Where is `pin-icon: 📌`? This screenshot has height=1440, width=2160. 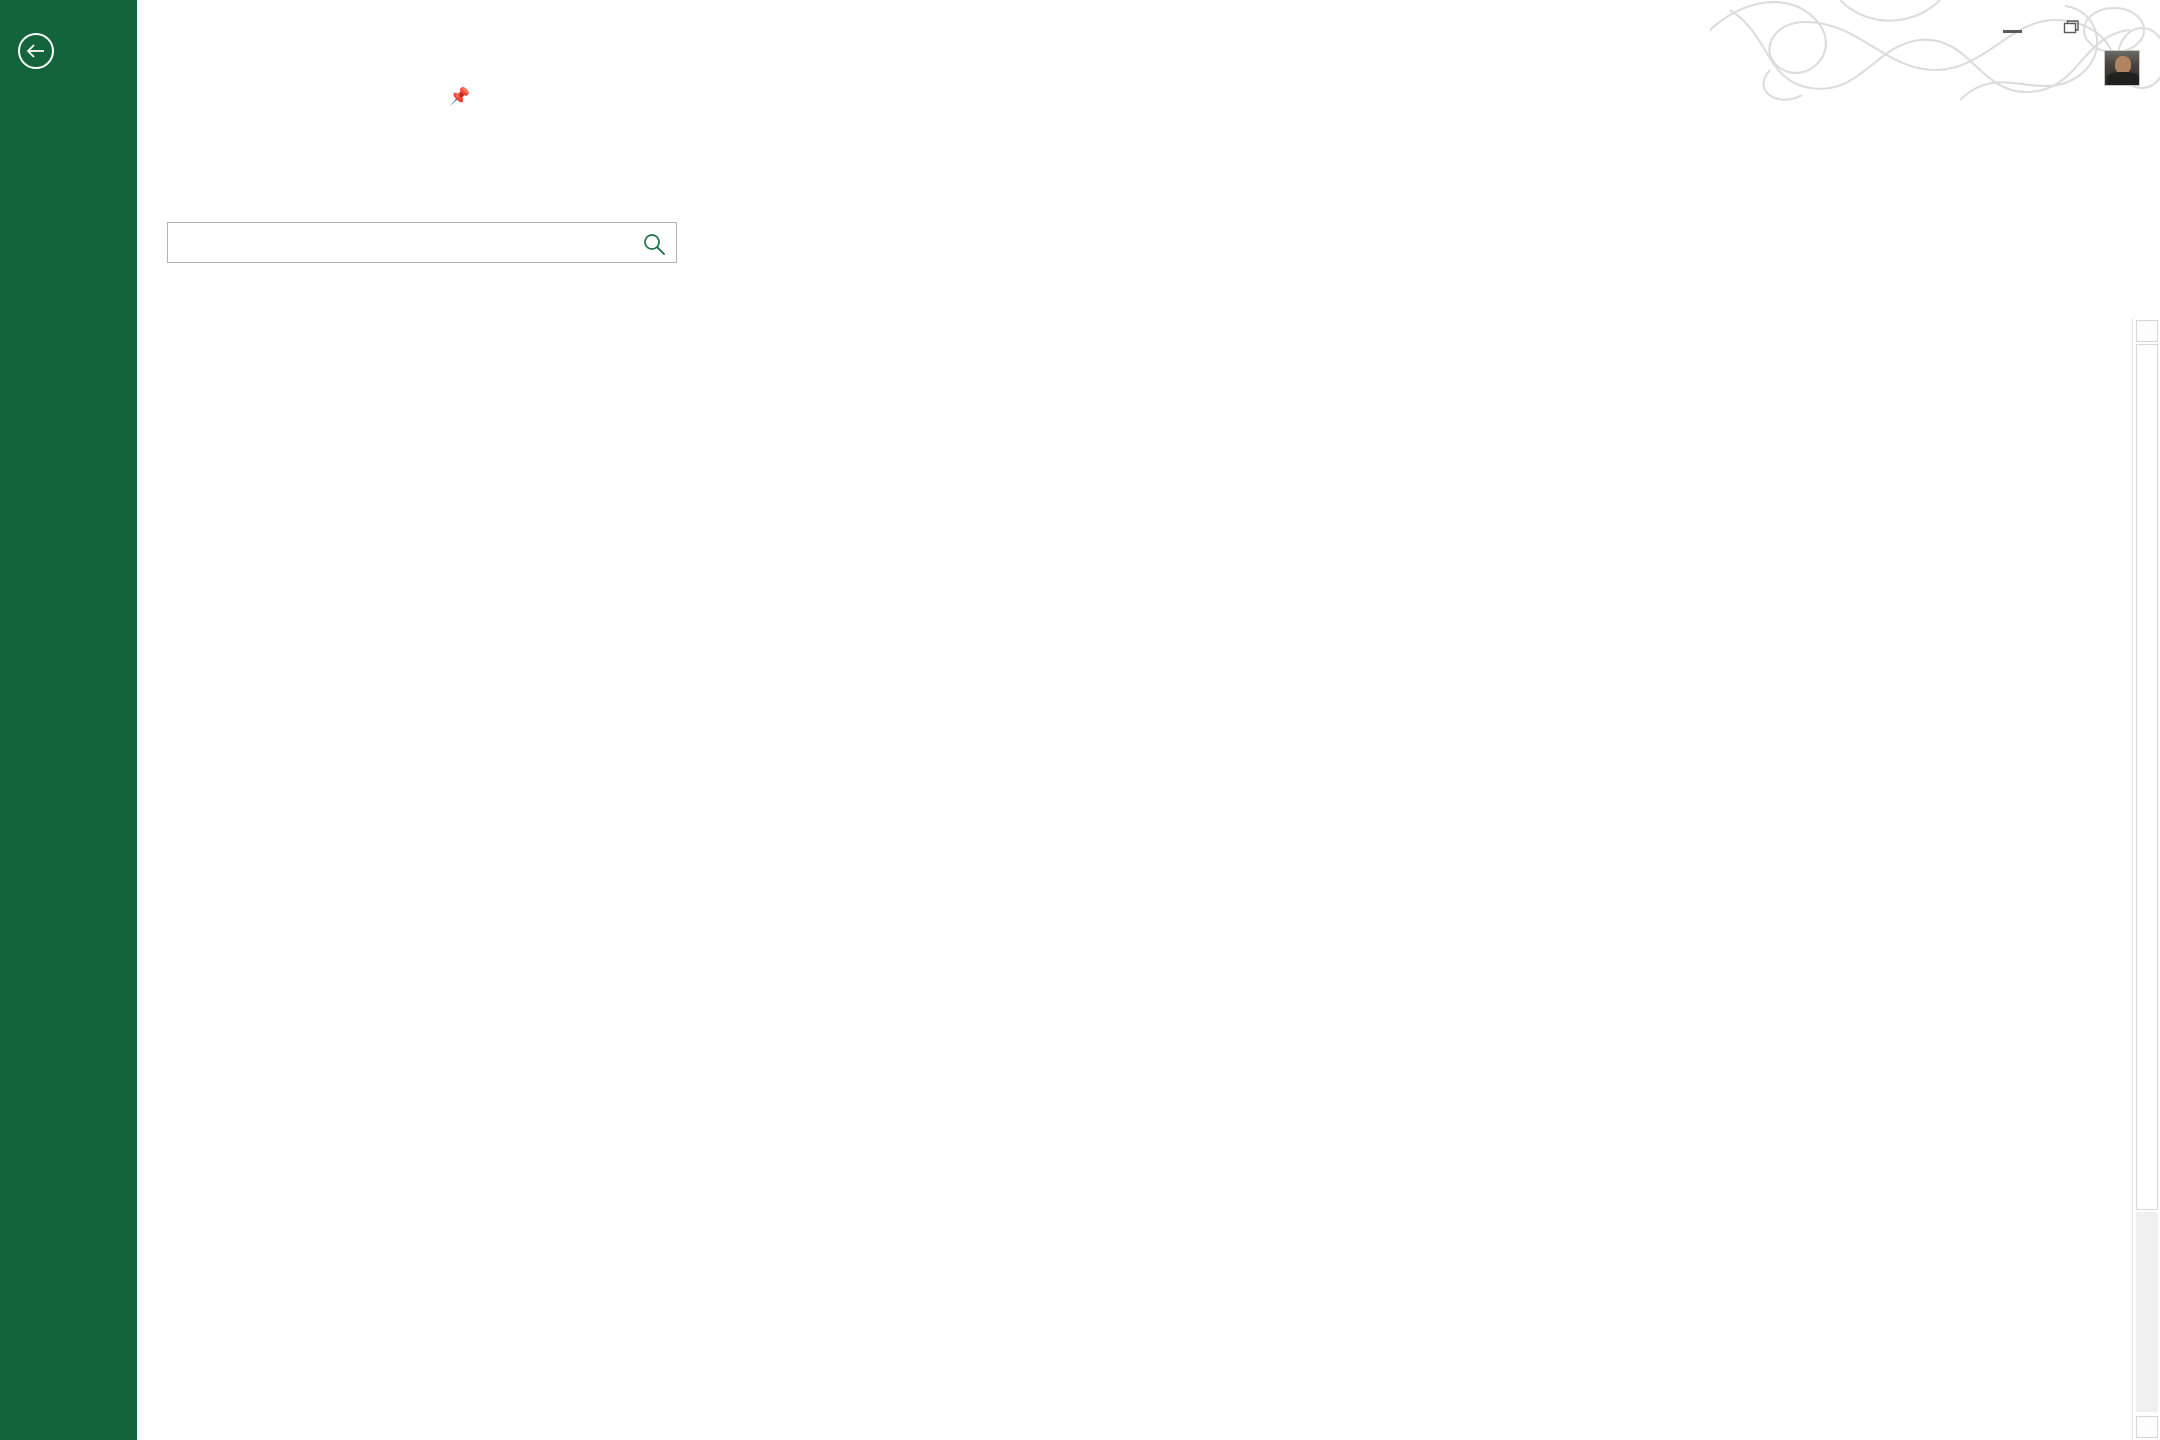 pin-icon: 📌 is located at coordinates (459, 97).